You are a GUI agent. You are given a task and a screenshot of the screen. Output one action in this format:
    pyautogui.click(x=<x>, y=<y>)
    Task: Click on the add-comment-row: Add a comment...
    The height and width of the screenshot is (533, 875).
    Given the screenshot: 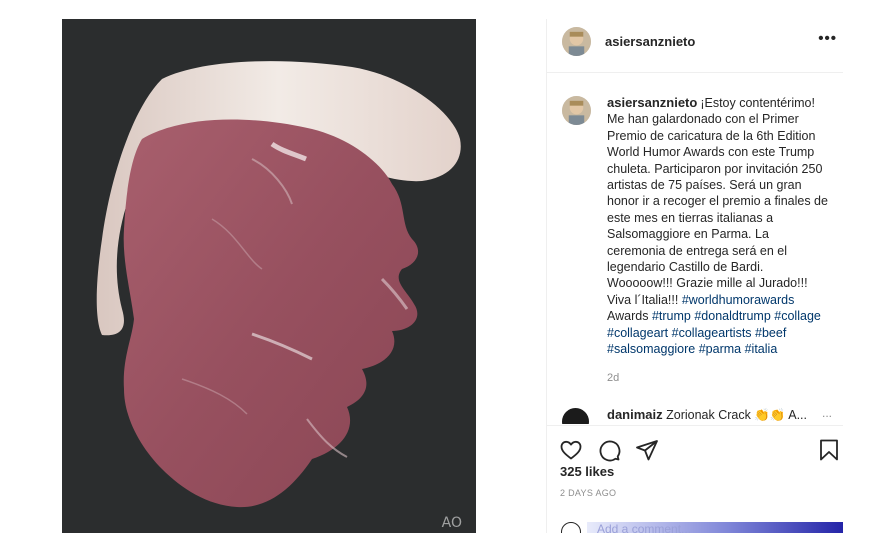 What is the action you would take?
    pyautogui.click(x=695, y=526)
    